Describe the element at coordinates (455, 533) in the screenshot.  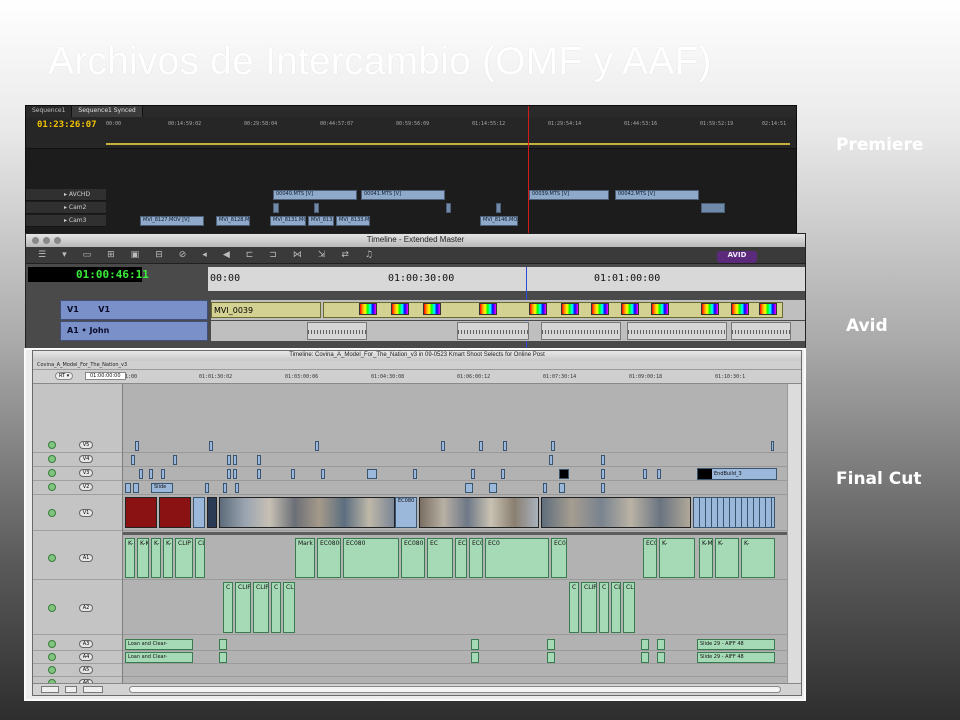
I see `fcp-video-audio-divider` at that location.